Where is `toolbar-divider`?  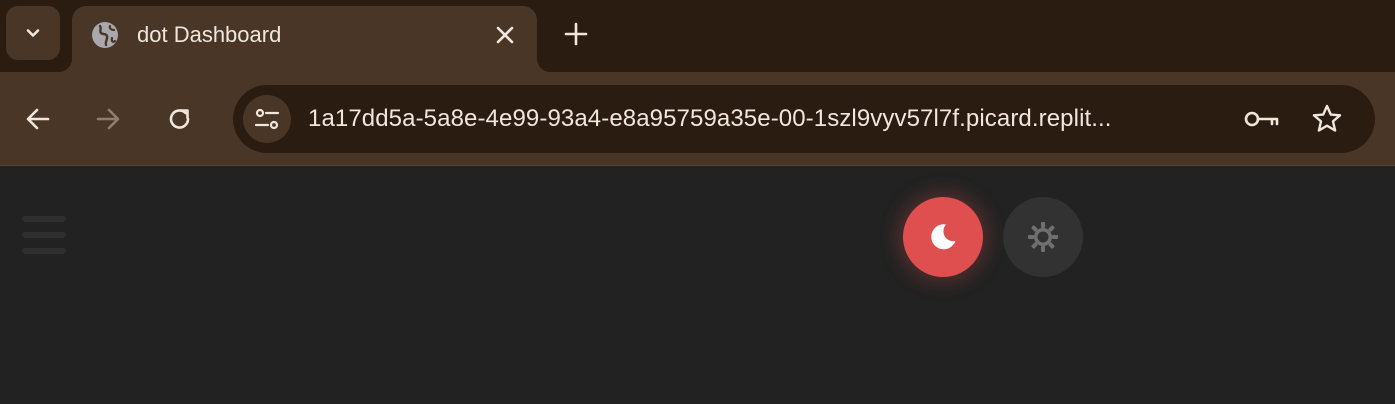 toolbar-divider is located at coordinates (697, 165).